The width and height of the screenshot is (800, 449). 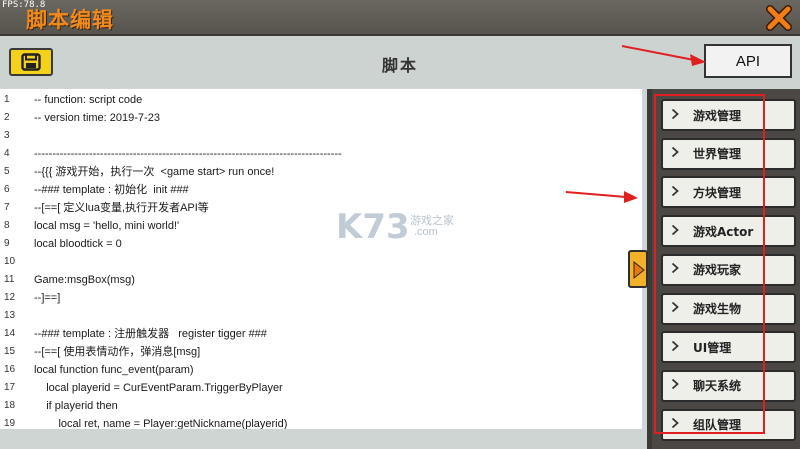 What do you see at coordinates (10, 405) in the screenshot?
I see `line-number: 18` at bounding box center [10, 405].